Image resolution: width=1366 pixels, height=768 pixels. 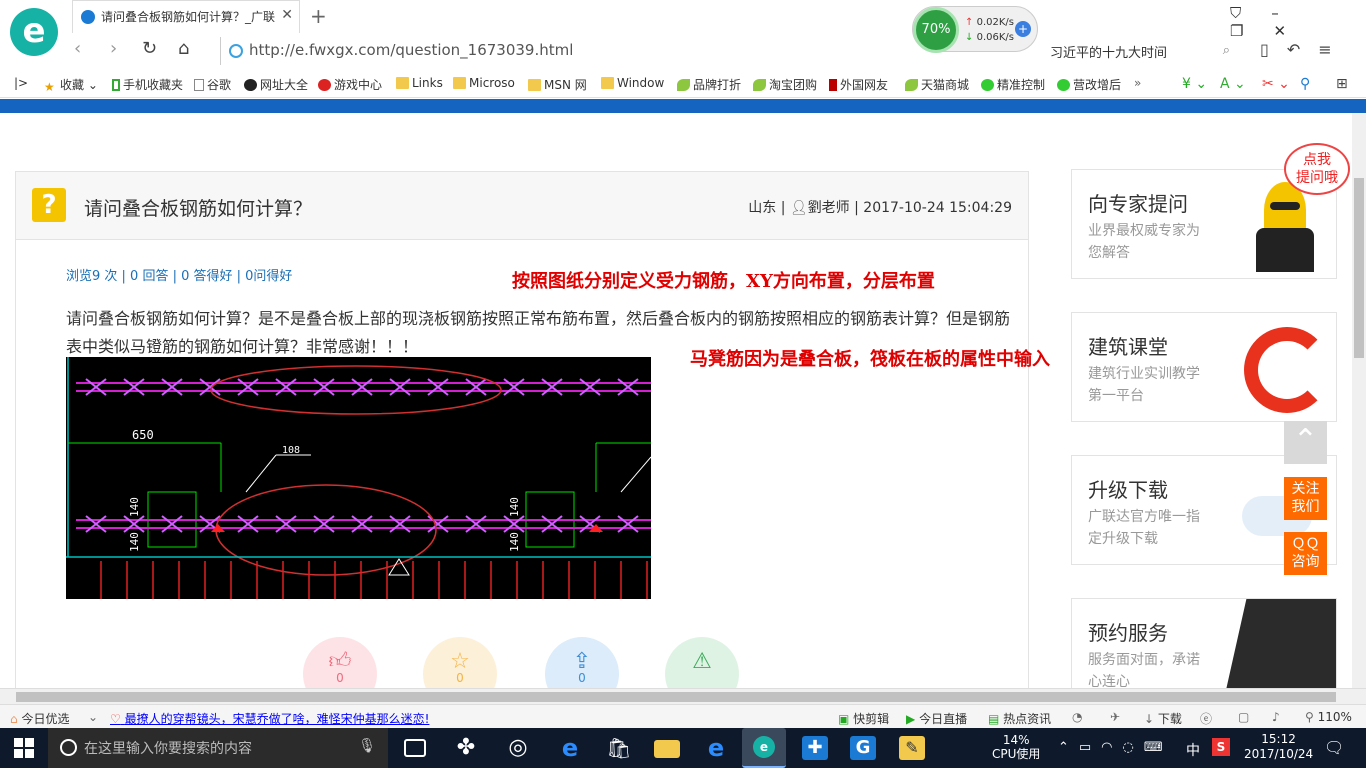 I want to click on tray-icons: ⌃▭◠◌⌨, so click(x=1115, y=747).